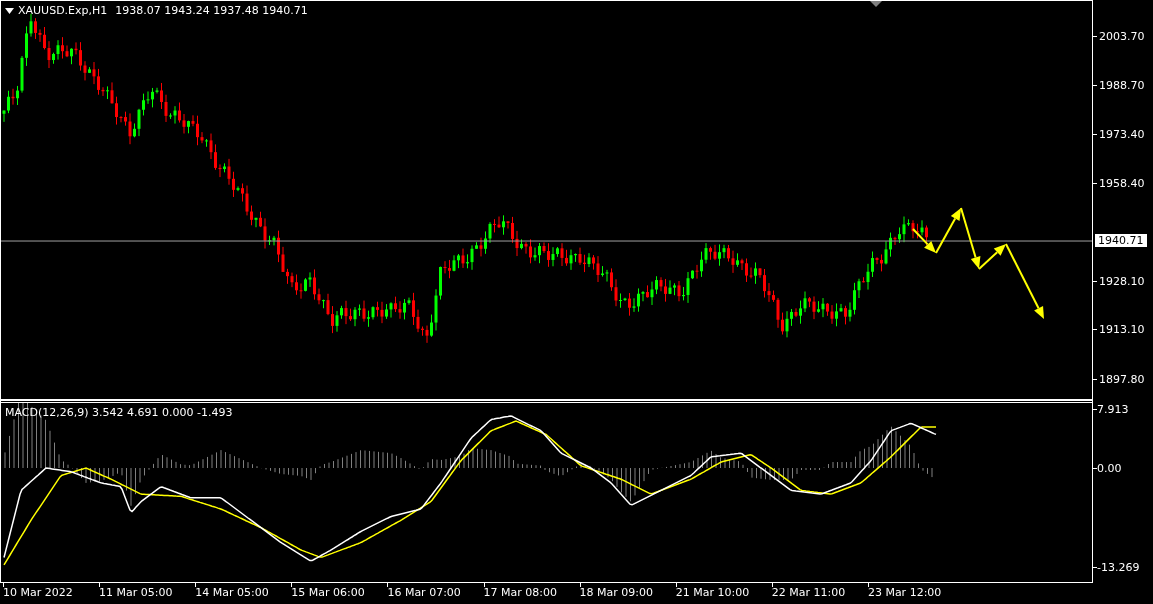  What do you see at coordinates (38, 592) in the screenshot?
I see `time-axis-label: 10 Mar 2022` at bounding box center [38, 592].